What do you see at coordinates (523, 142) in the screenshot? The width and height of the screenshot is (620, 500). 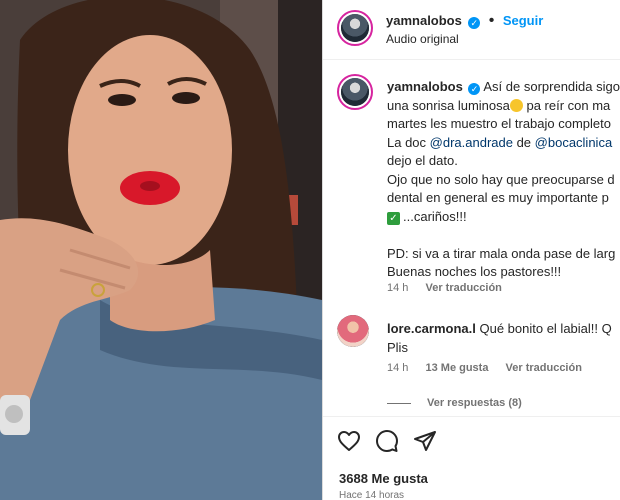 I see `caption-line: de` at bounding box center [523, 142].